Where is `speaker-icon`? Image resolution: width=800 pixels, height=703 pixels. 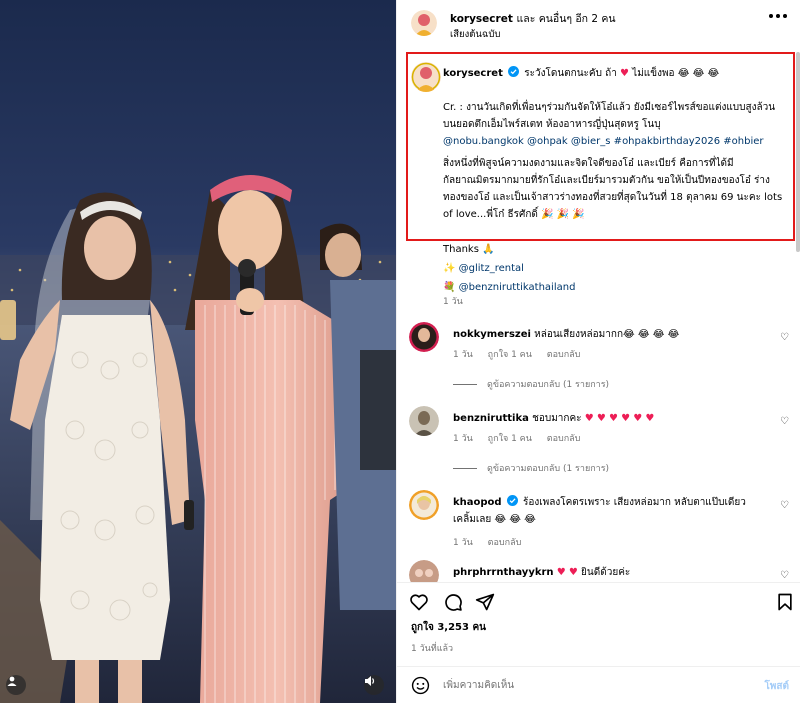 speaker-icon is located at coordinates (370, 681).